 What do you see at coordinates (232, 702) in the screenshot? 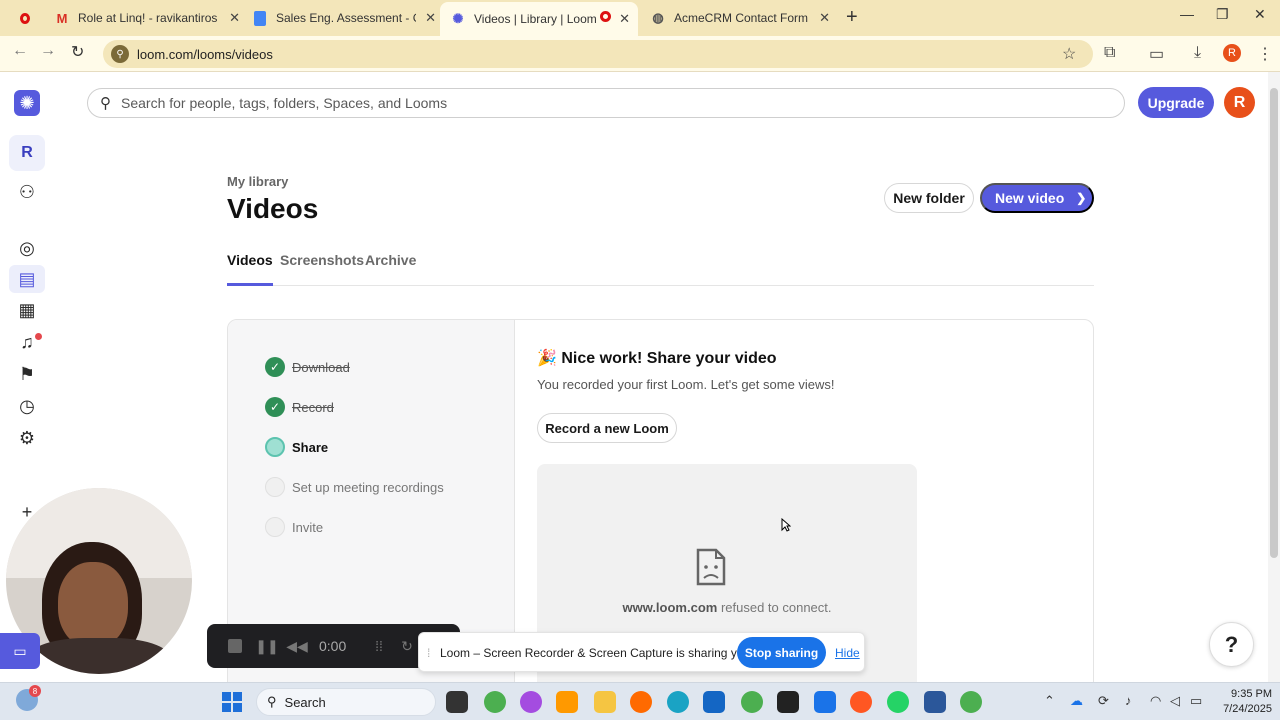
I see `windows-start-icon` at bounding box center [232, 702].